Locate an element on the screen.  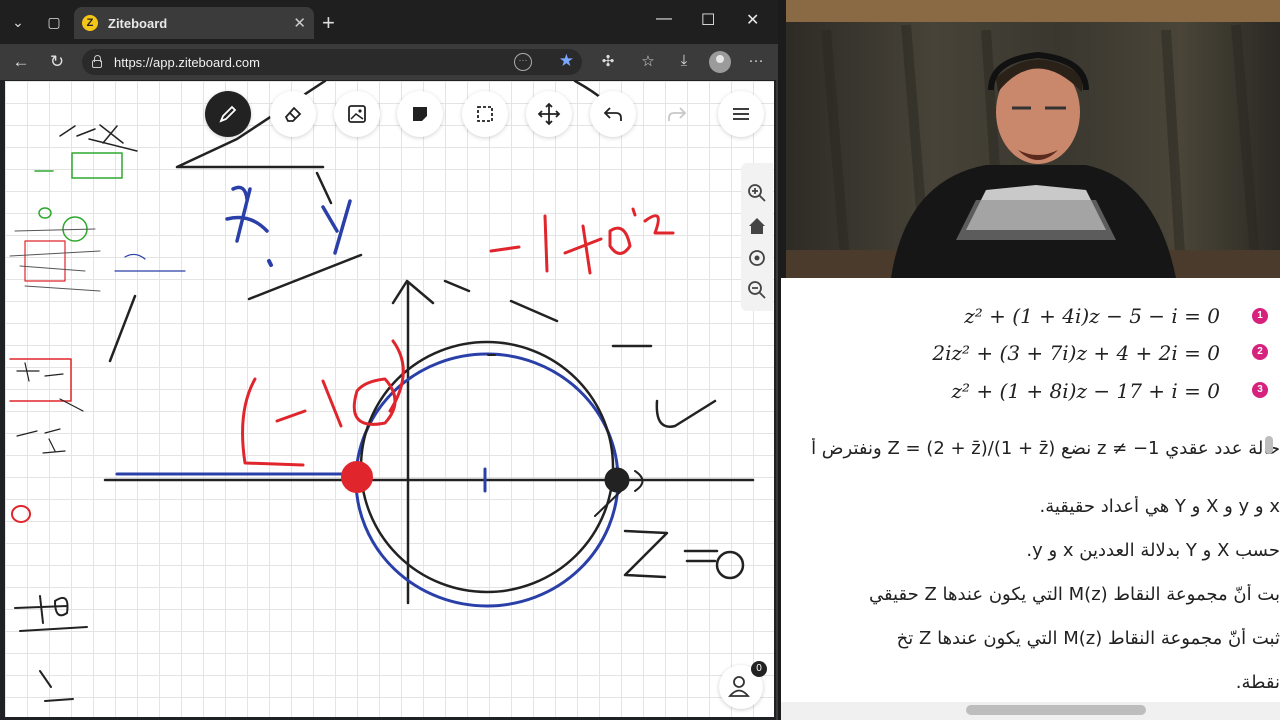
zoom-out-icon is located at coordinates (757, 290).